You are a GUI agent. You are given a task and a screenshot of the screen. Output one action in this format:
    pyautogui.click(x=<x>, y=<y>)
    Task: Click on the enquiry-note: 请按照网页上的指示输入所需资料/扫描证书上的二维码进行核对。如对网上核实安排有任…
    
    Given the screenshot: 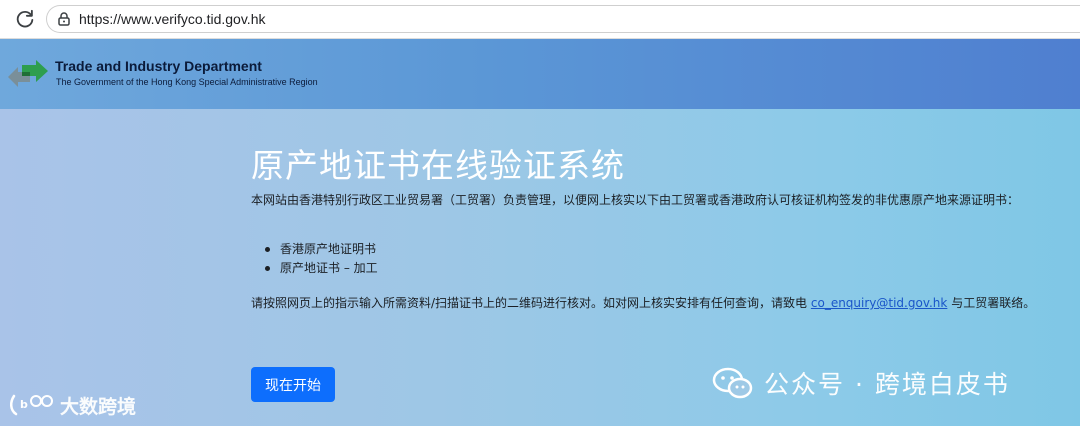 What is the action you would take?
    pyautogui.click(x=646, y=303)
    